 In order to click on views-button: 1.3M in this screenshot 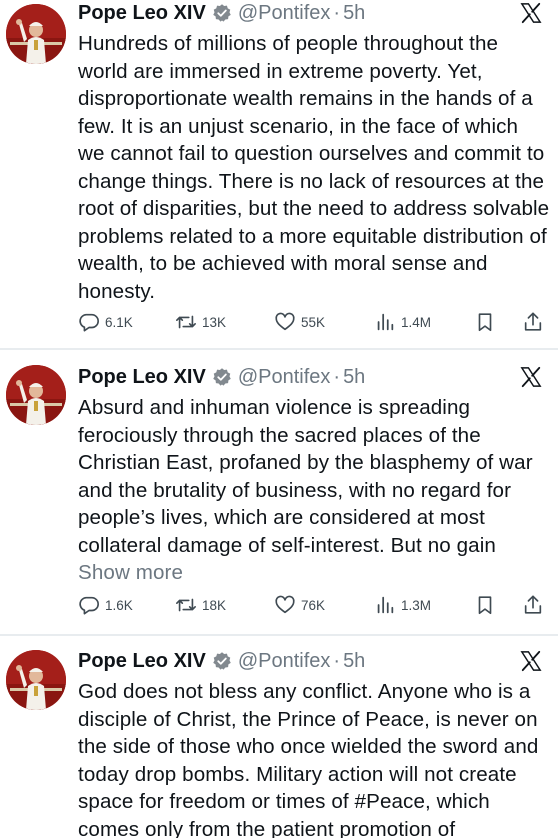, I will do `click(402, 605)`.